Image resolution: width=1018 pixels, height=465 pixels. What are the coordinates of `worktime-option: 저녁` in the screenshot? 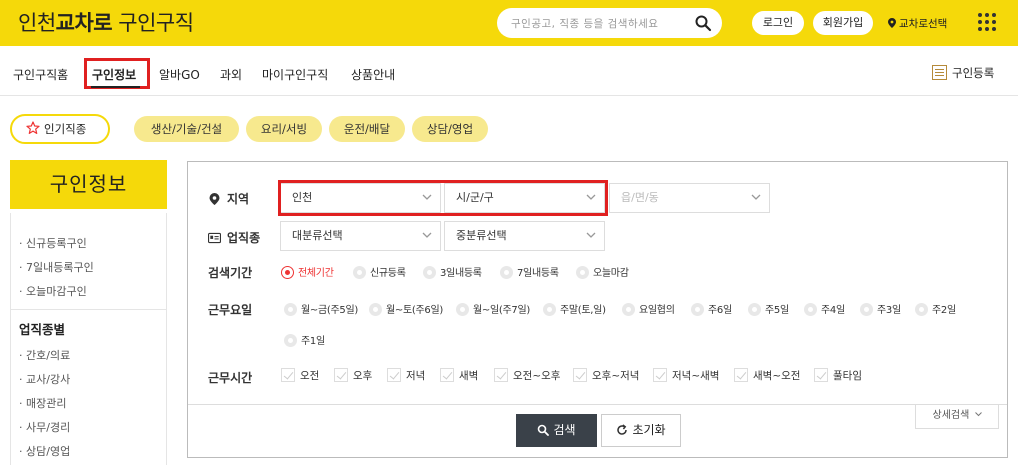 It's located at (406, 375).